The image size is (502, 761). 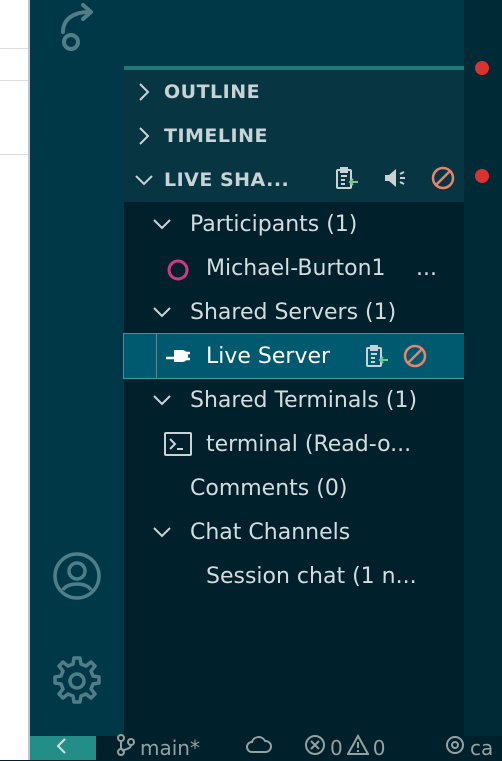 I want to click on editor-area, so click(x=483, y=368).